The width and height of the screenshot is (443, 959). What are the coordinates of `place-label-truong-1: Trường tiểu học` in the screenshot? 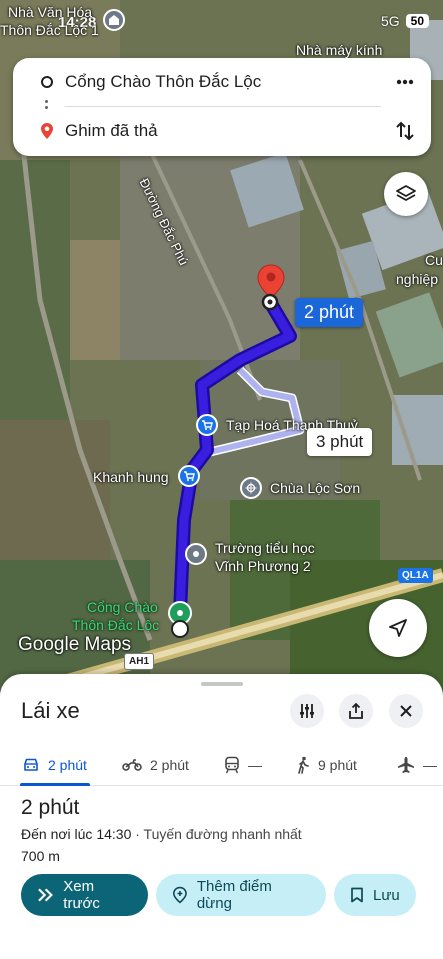 It's located at (265, 548).